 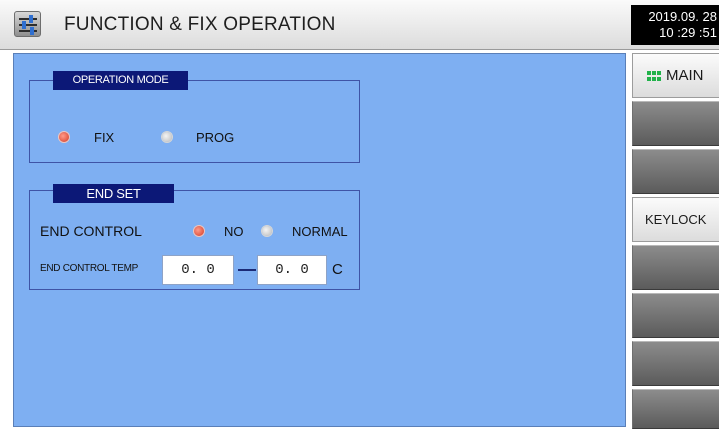 What do you see at coordinates (199, 231) in the screenshot?
I see `no-radio` at bounding box center [199, 231].